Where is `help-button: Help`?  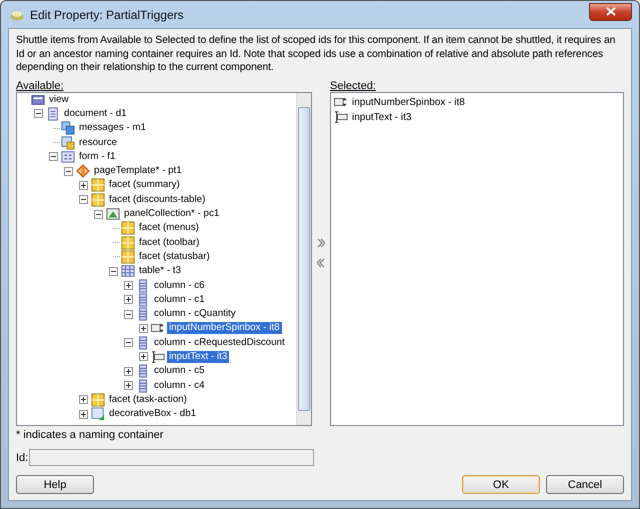
help-button: Help is located at coordinates (55, 484).